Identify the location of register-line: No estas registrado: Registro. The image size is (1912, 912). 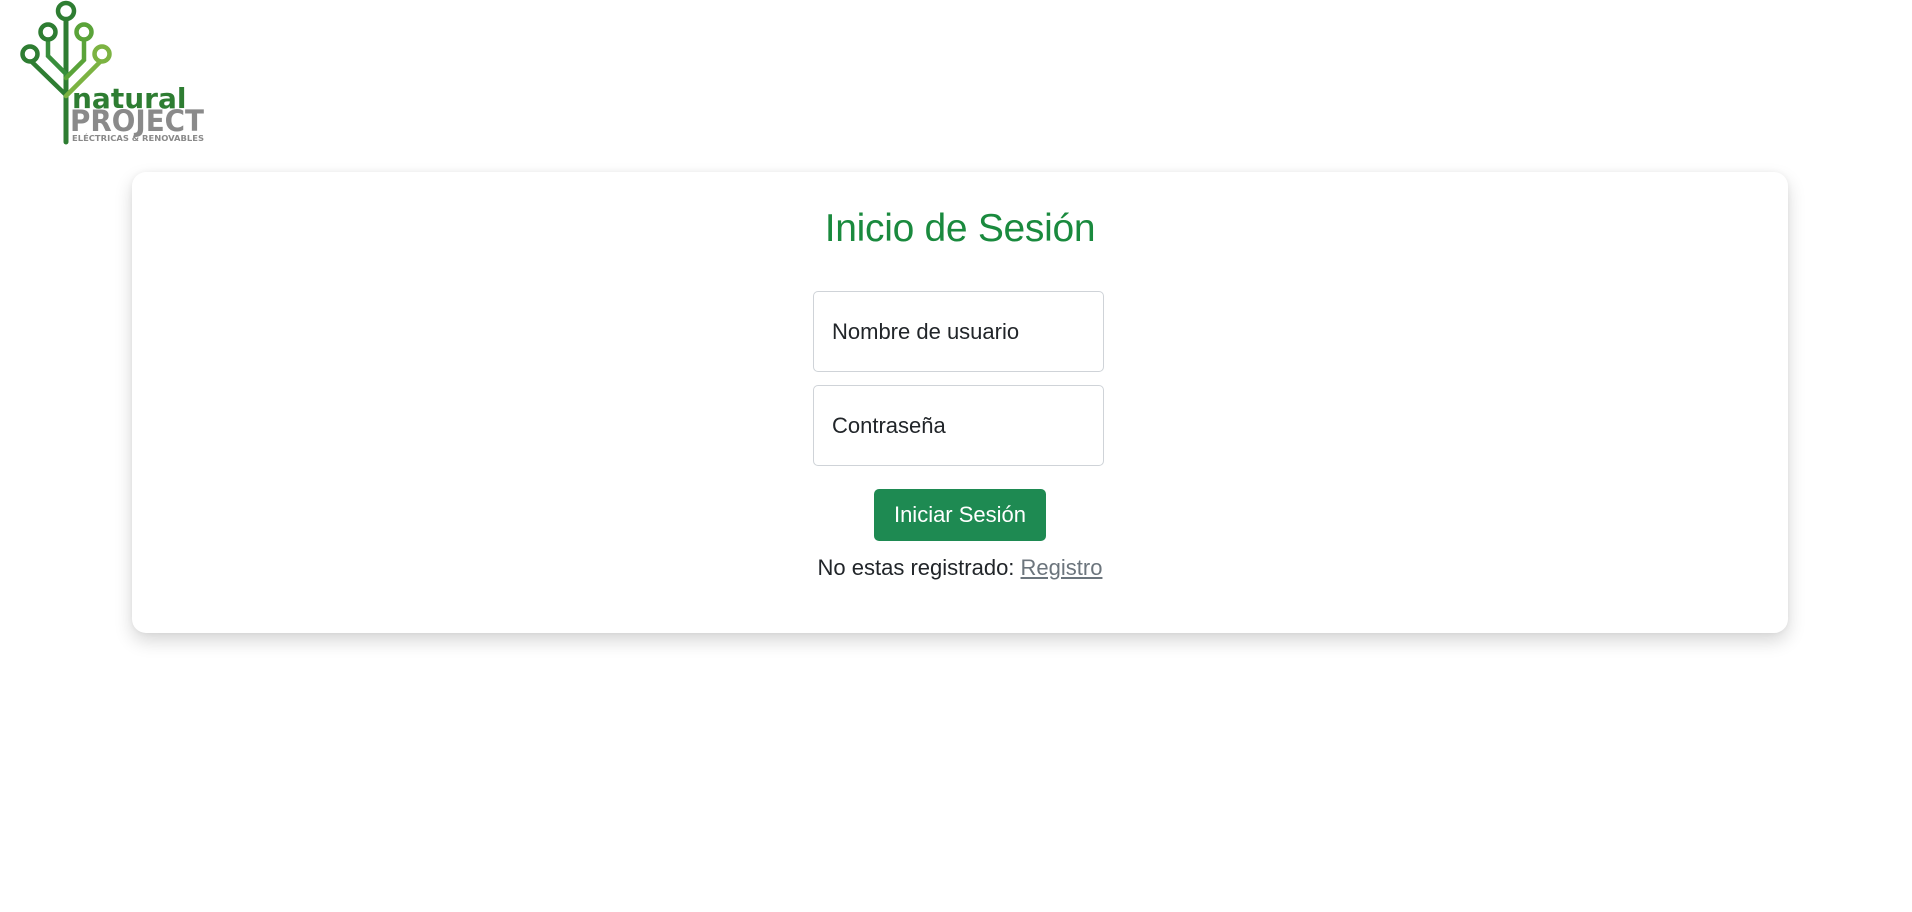
(960, 568).